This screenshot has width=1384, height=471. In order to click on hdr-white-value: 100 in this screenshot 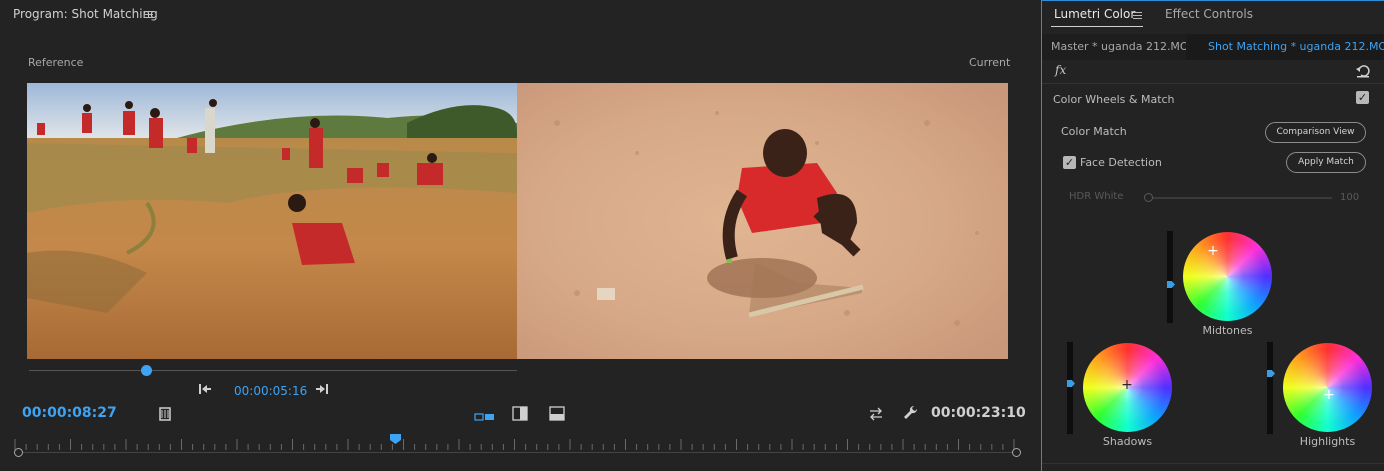, I will do `click(1350, 197)`.